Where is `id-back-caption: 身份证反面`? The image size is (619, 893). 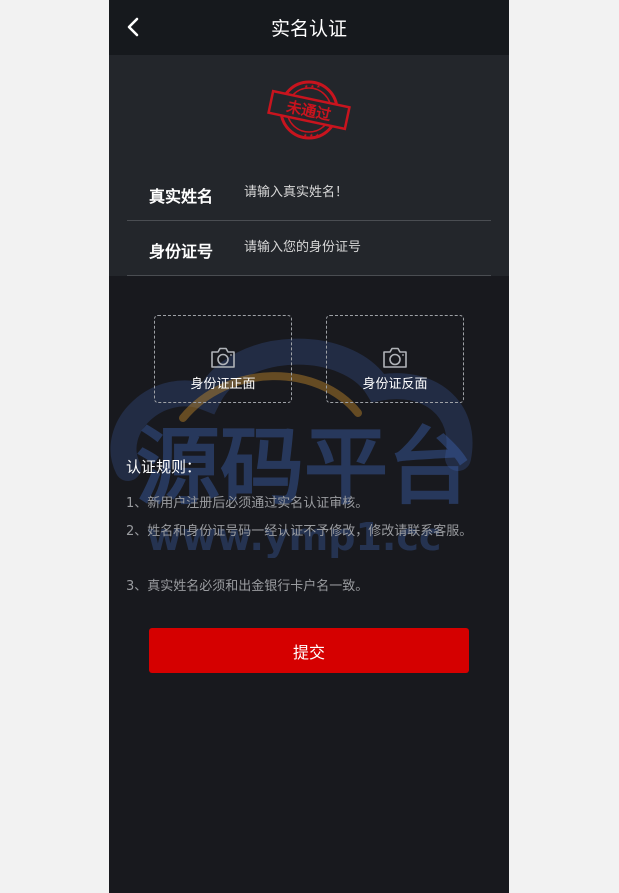 id-back-caption: 身份证反面 is located at coordinates (395, 384).